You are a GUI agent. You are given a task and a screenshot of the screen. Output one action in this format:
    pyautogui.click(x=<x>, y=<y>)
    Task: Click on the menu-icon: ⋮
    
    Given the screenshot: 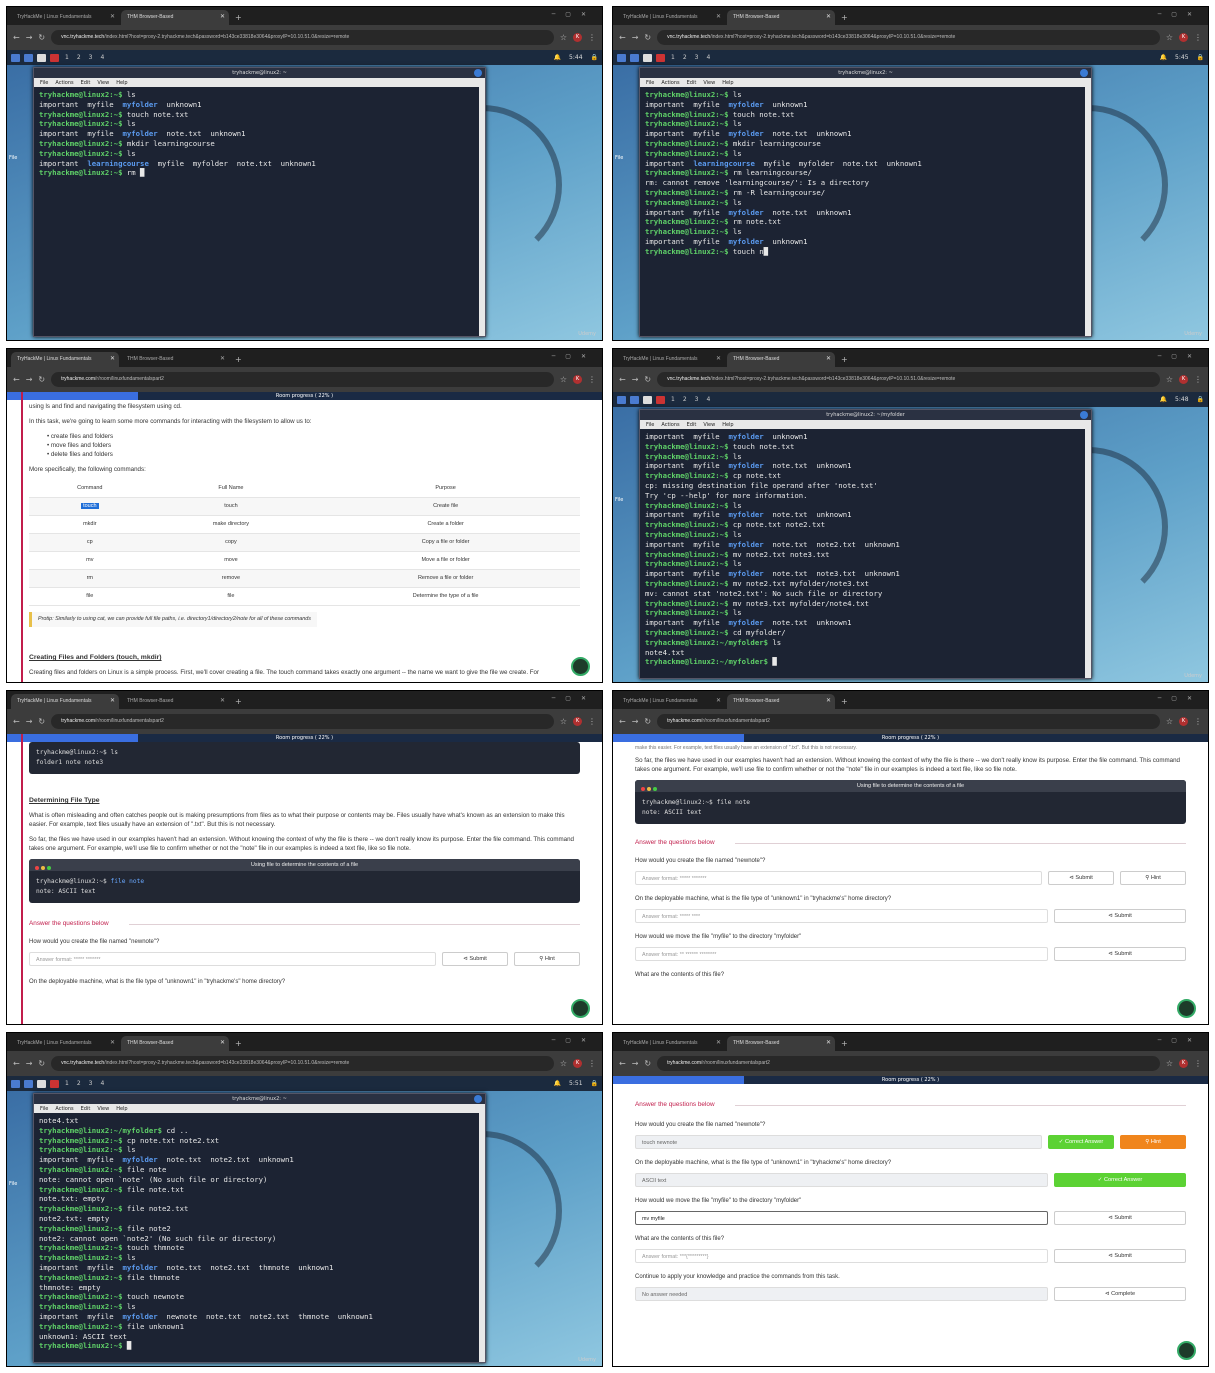 What is the action you would take?
    pyautogui.click(x=1198, y=37)
    